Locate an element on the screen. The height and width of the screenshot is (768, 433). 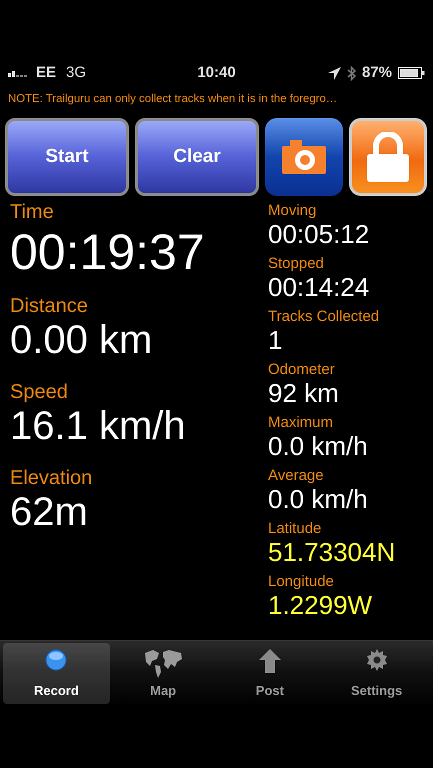
stat-label: Stopped is located at coordinates (296, 263).